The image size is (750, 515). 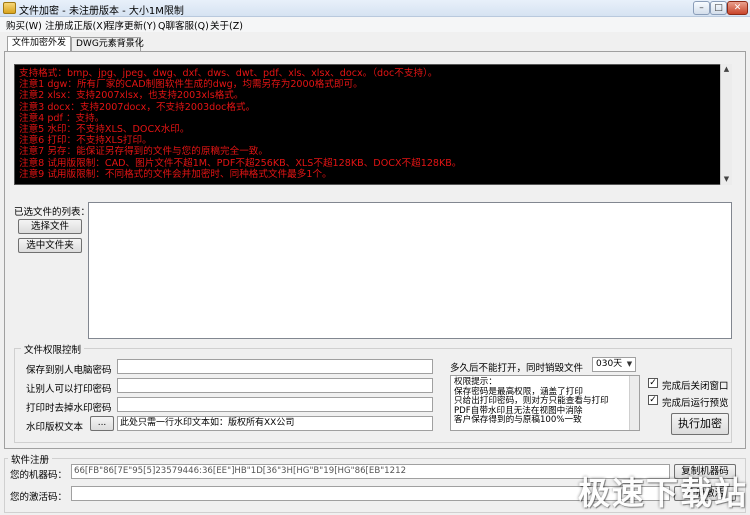 What do you see at coordinates (85, 141) in the screenshot?
I see `note-line: 注意6 打印：不支持XLS打印。` at bounding box center [85, 141].